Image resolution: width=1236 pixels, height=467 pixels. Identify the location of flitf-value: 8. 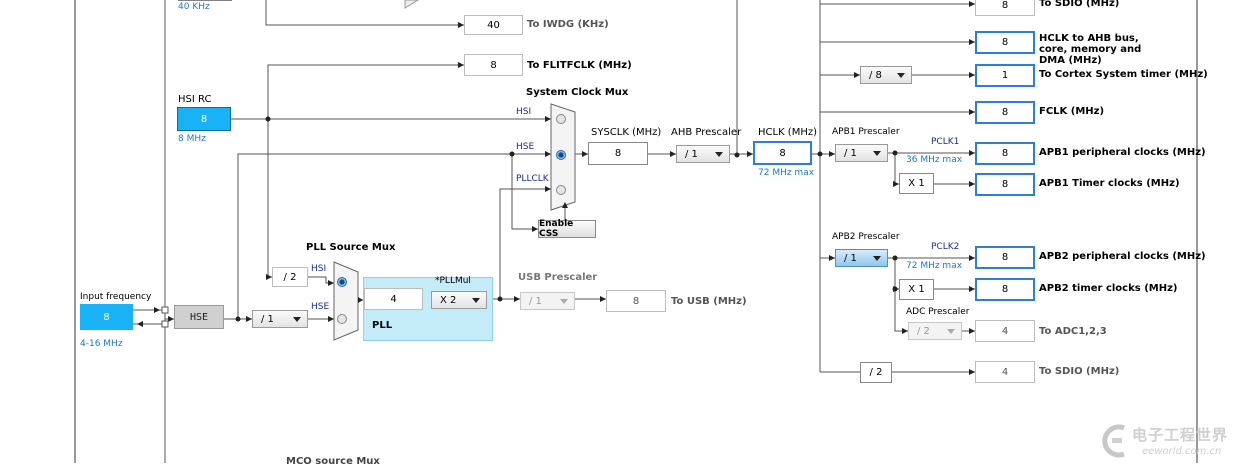
(493, 65).